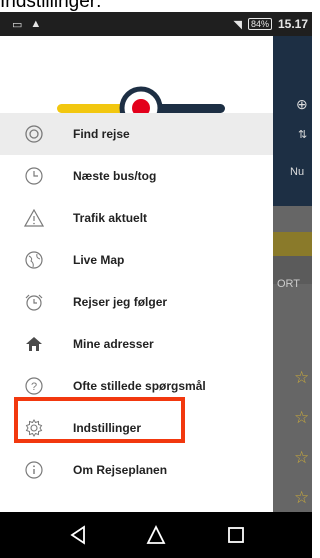 Image resolution: width=320 pixels, height=558 pixels. I want to click on target-icon, so click(34, 134).